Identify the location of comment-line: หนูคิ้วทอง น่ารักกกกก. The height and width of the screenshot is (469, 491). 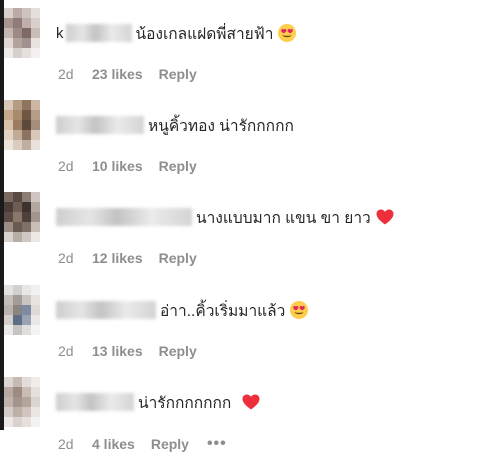
(175, 125).